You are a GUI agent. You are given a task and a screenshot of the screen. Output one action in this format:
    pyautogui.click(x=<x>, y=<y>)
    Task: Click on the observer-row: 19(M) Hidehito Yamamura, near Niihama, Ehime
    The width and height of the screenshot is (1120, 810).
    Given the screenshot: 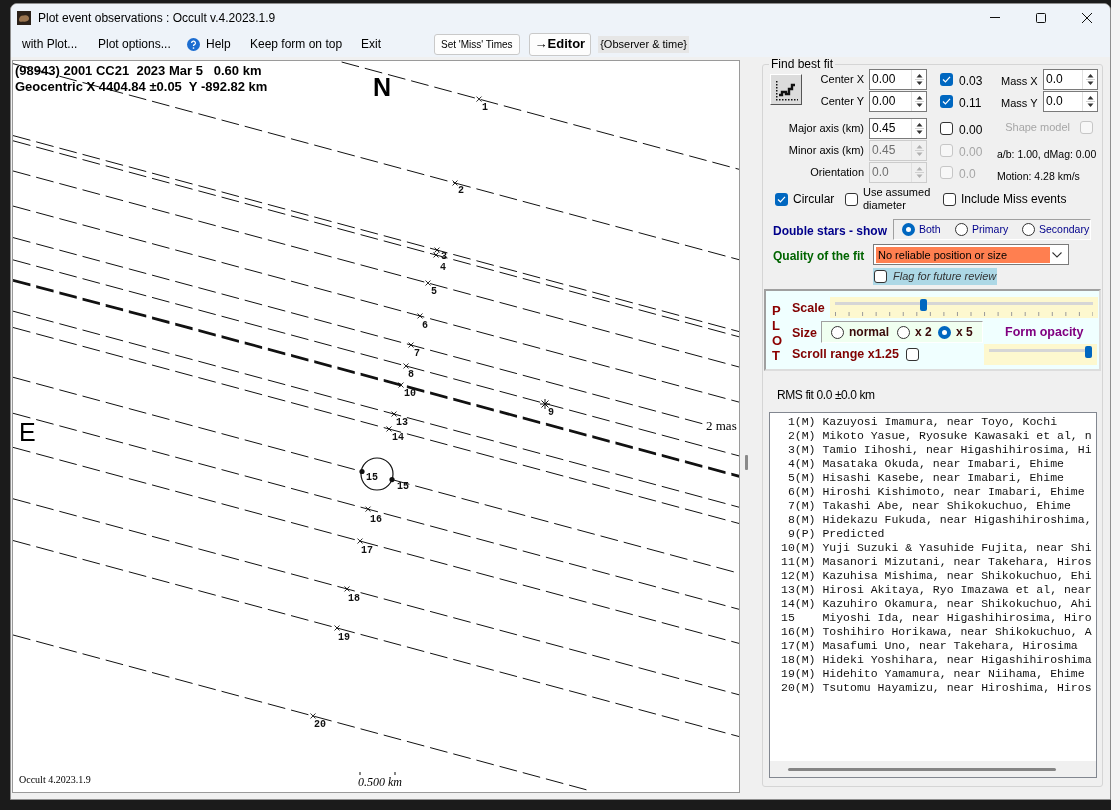 What is the action you would take?
    pyautogui.click(x=933, y=674)
    